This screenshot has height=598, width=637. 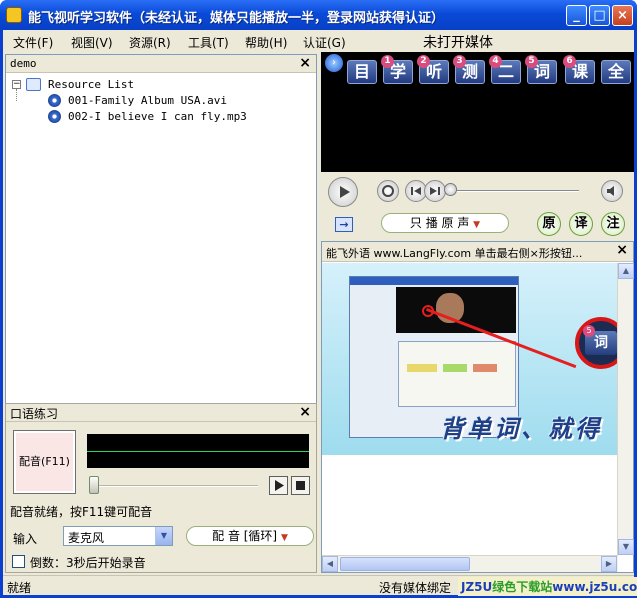 I want to click on practice-panel-header: 口语练习 ×, so click(x=161, y=413).